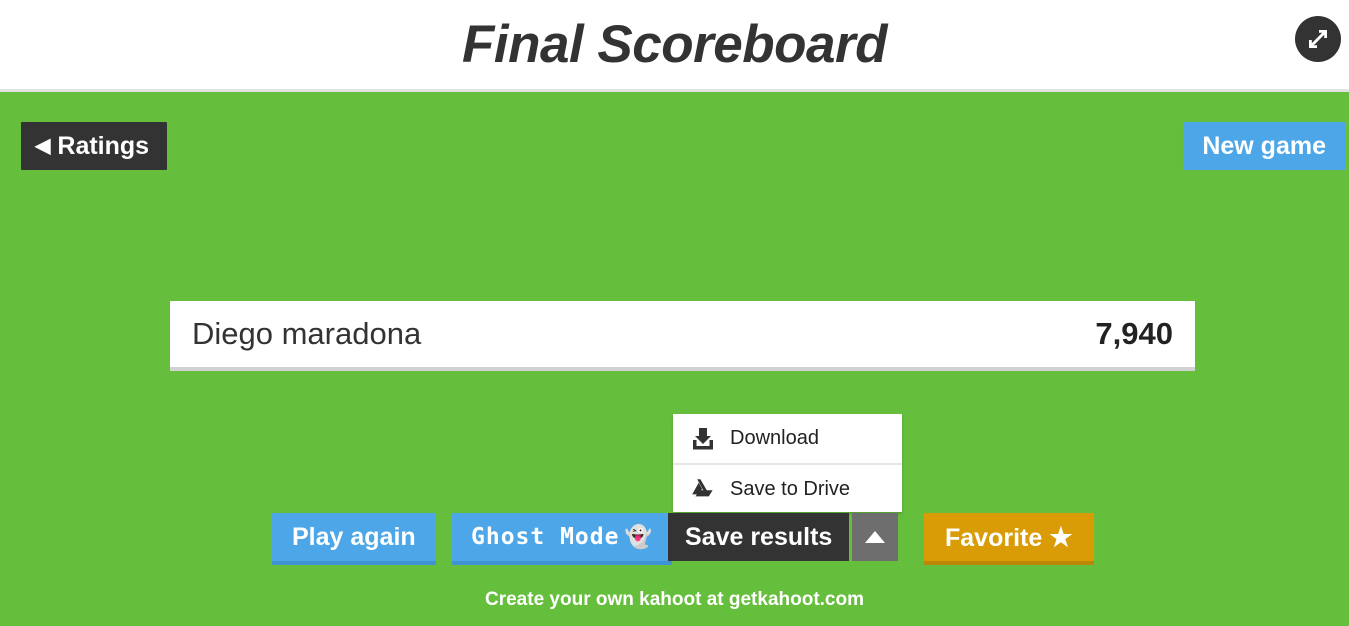  Describe the element at coordinates (103, 146) in the screenshot. I see `ratings-button-label: Ratings` at that location.